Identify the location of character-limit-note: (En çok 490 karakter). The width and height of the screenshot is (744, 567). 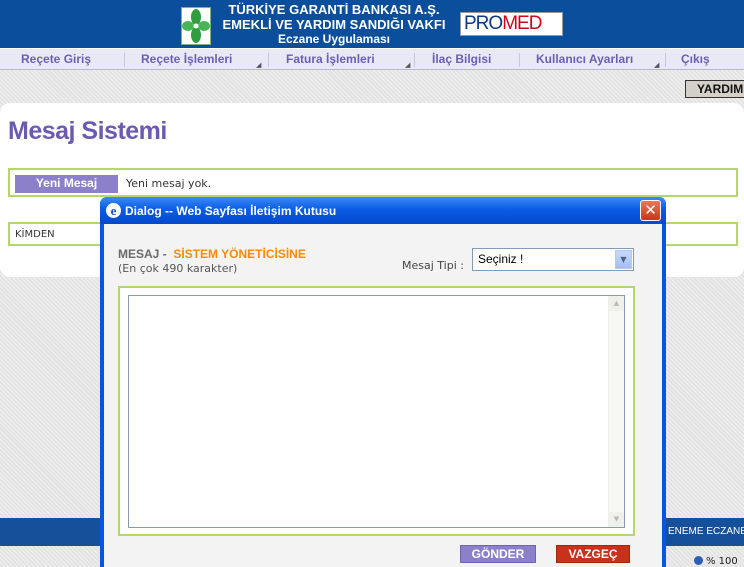
(178, 268).